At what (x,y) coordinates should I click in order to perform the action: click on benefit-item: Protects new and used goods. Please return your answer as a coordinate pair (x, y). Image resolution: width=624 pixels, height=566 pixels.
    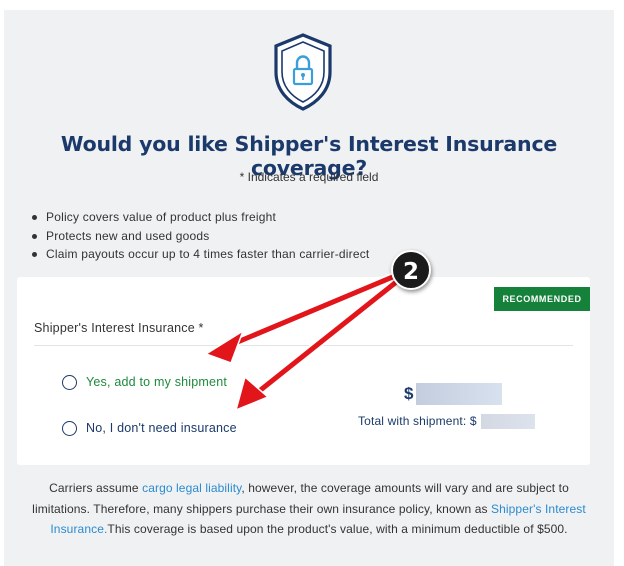
    Looking at the image, I should click on (199, 236).